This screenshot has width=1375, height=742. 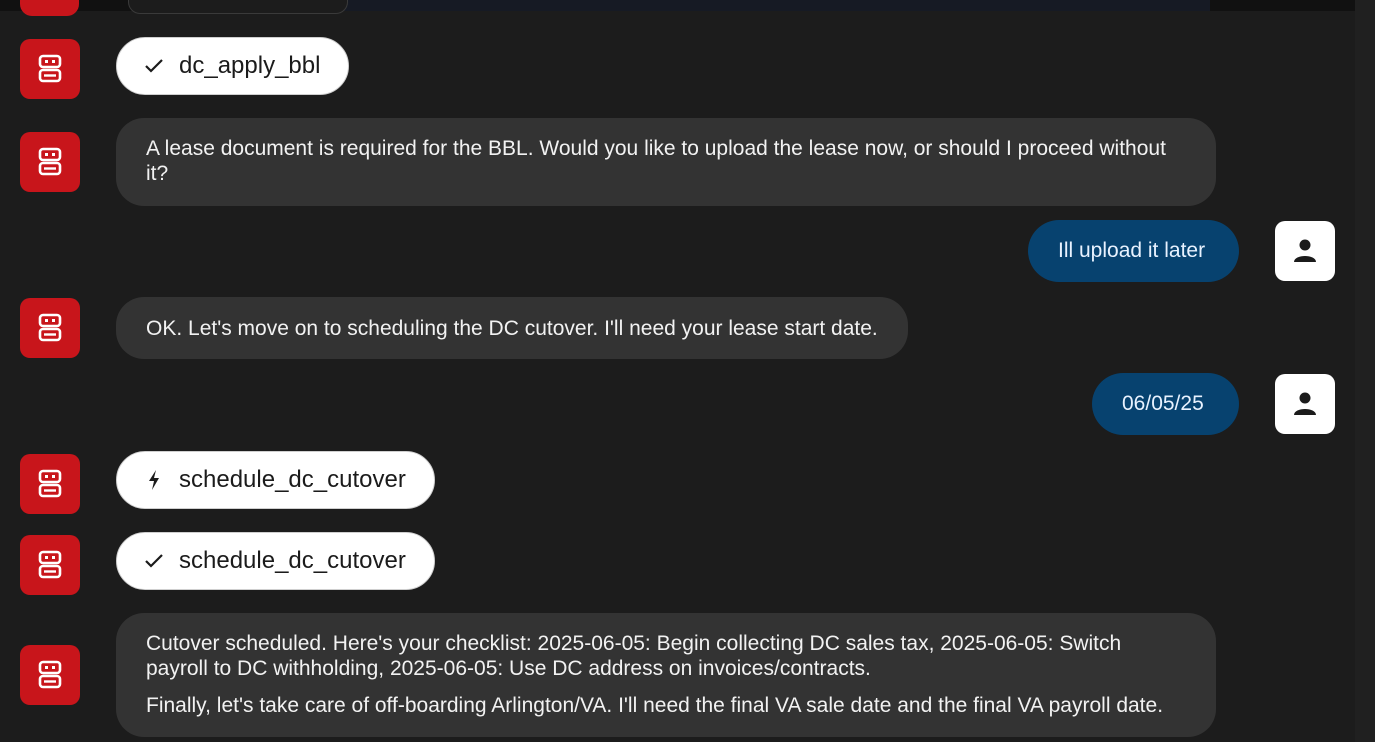 What do you see at coordinates (238, 7) in the screenshot?
I see `tool-pill-clipped` at bounding box center [238, 7].